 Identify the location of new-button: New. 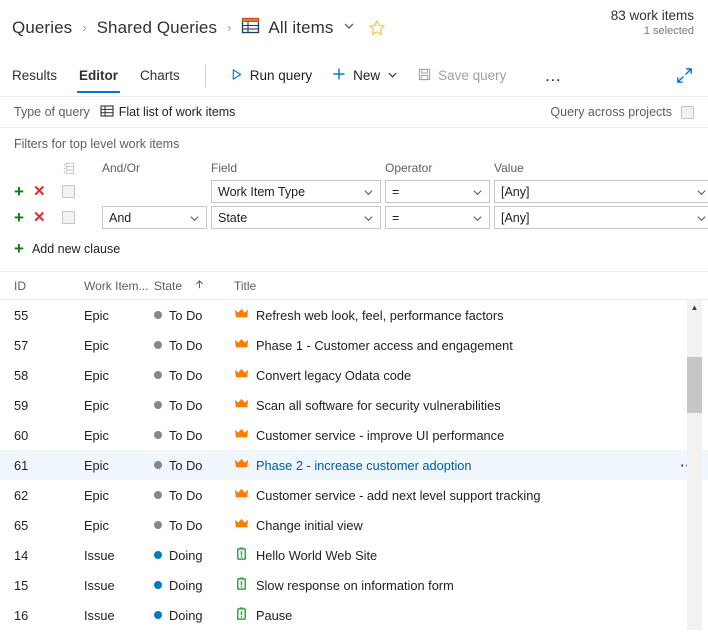
(365, 75).